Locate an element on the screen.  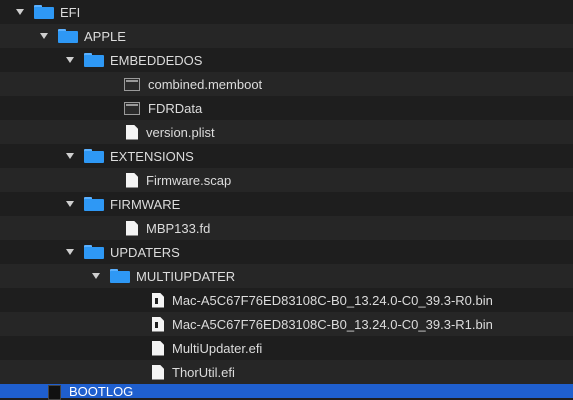
tree-row-mbp133-fd: MBP133.fd is located at coordinates (286, 228).